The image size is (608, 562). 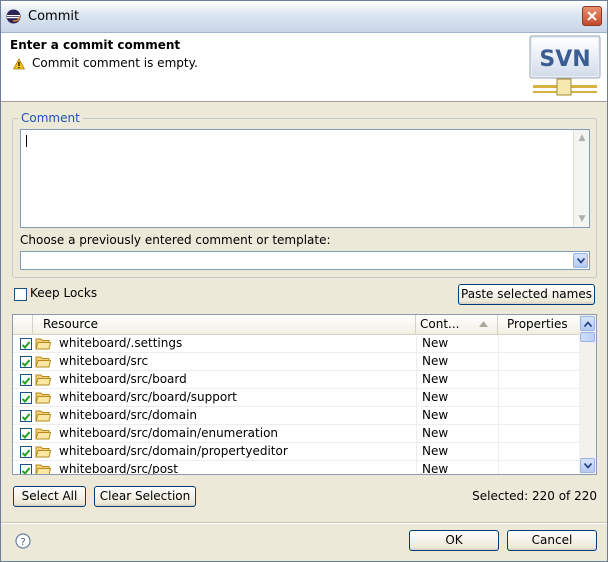 I want to click on table-row: whiteboard/src New, so click(x=296, y=362).